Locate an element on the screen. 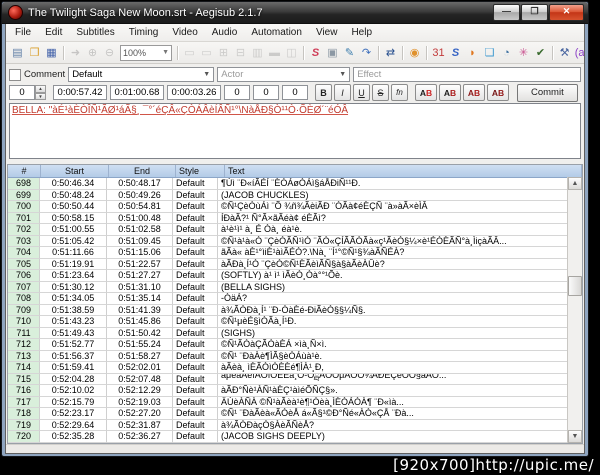 The image size is (600, 475). close-button: ✕ is located at coordinates (566, 12).